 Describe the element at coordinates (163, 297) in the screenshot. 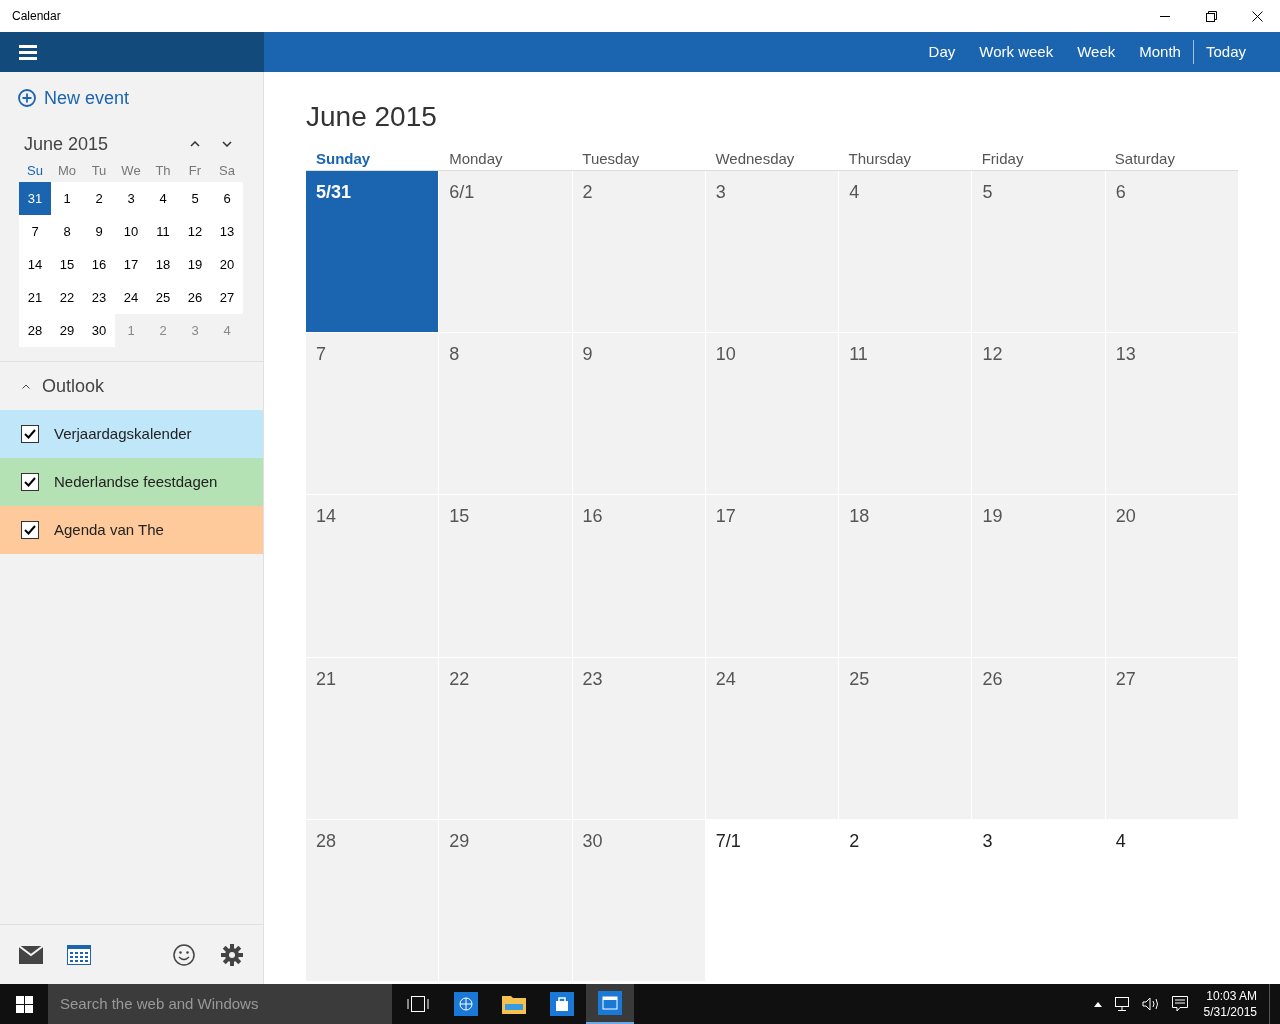

I see `date-cell: 25` at that location.